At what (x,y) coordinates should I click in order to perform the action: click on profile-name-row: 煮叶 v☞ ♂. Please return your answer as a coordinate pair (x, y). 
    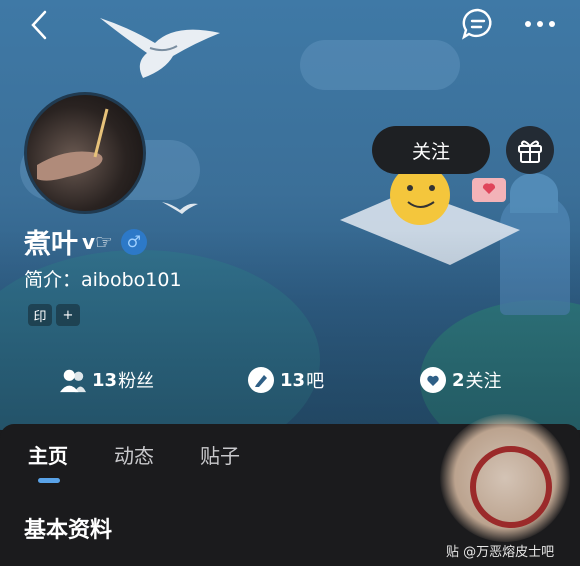
    Looking at the image, I should click on (85, 241).